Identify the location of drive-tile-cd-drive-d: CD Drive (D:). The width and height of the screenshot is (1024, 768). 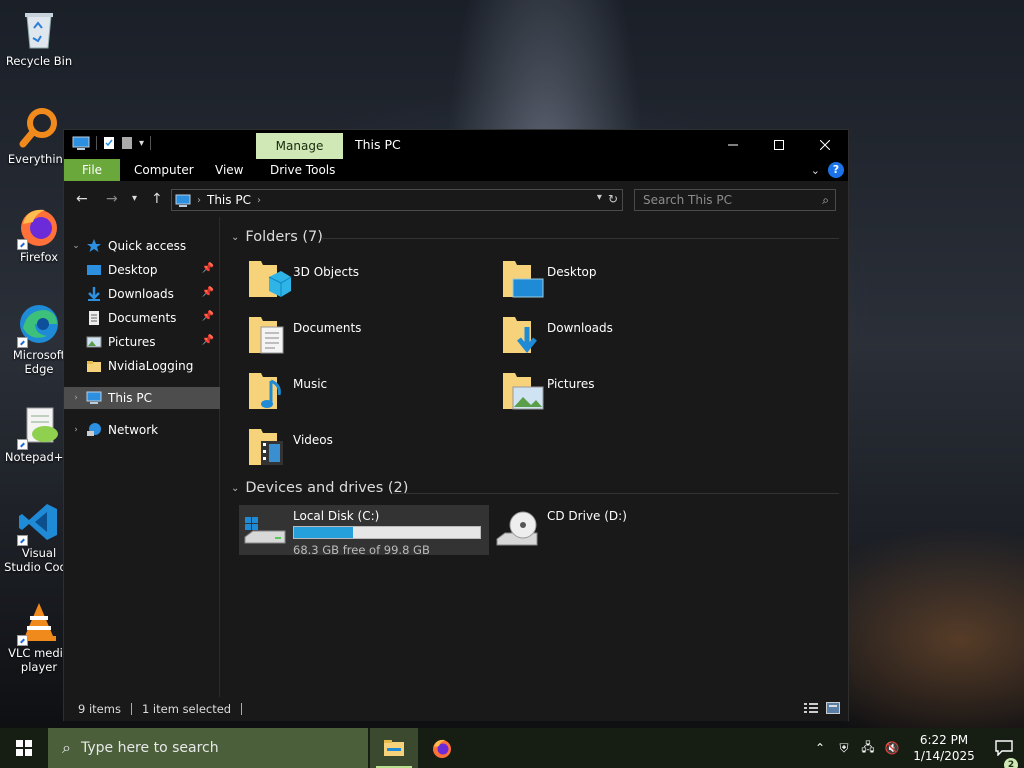
(618, 530).